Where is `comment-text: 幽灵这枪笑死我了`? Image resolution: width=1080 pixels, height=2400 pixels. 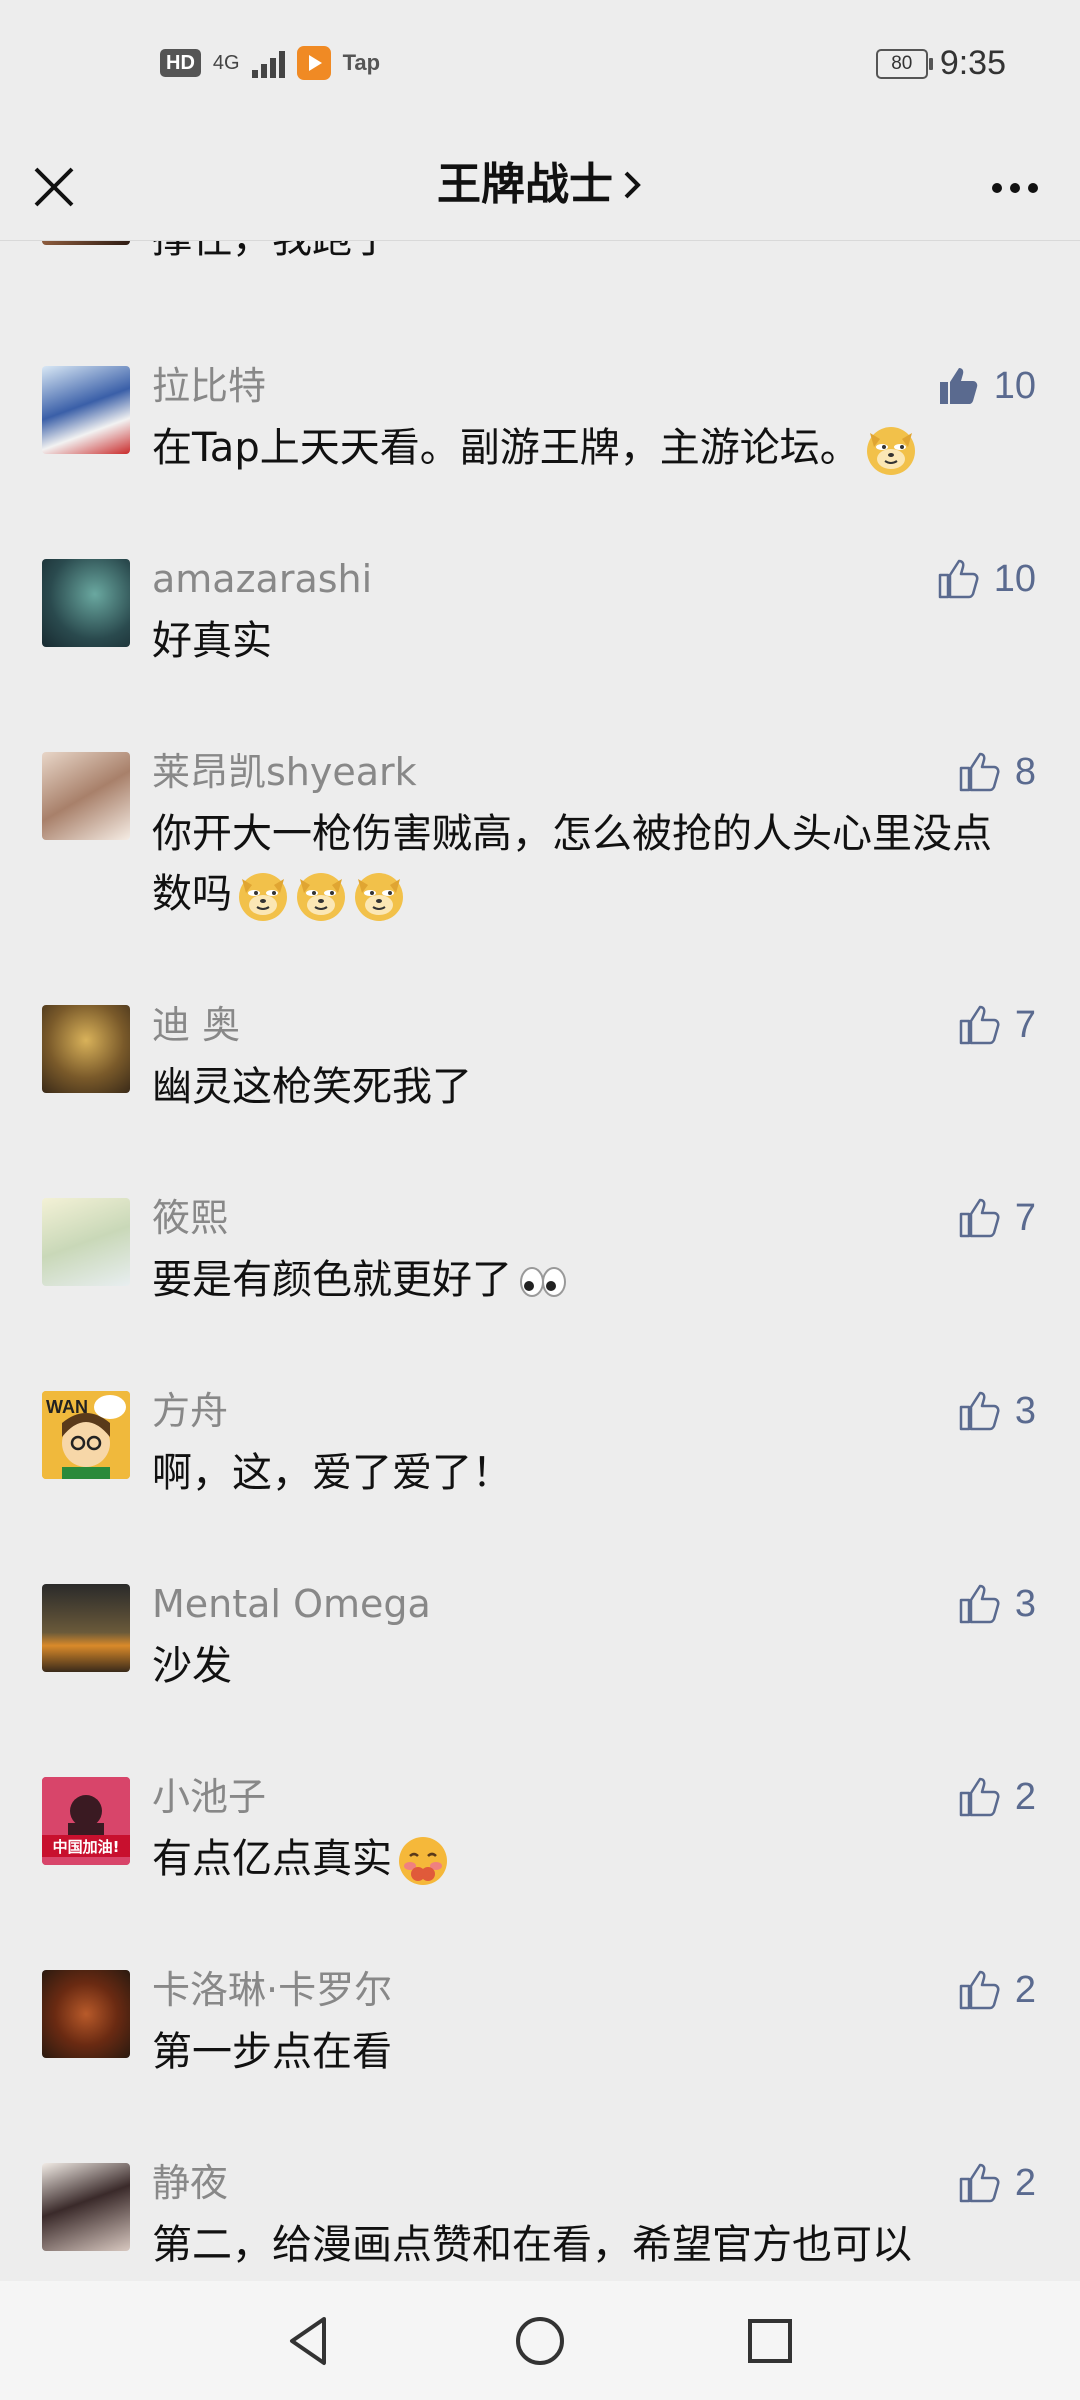
comment-text: 幽灵这枪笑死我了 is located at coordinates (312, 1087).